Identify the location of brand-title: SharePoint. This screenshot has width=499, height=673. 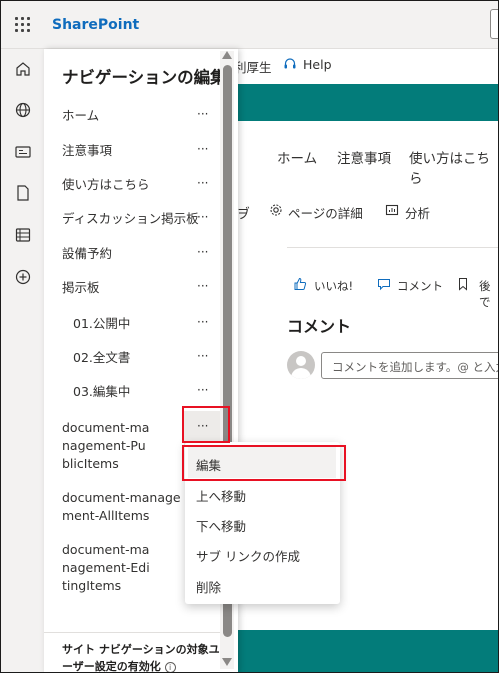
(95, 25).